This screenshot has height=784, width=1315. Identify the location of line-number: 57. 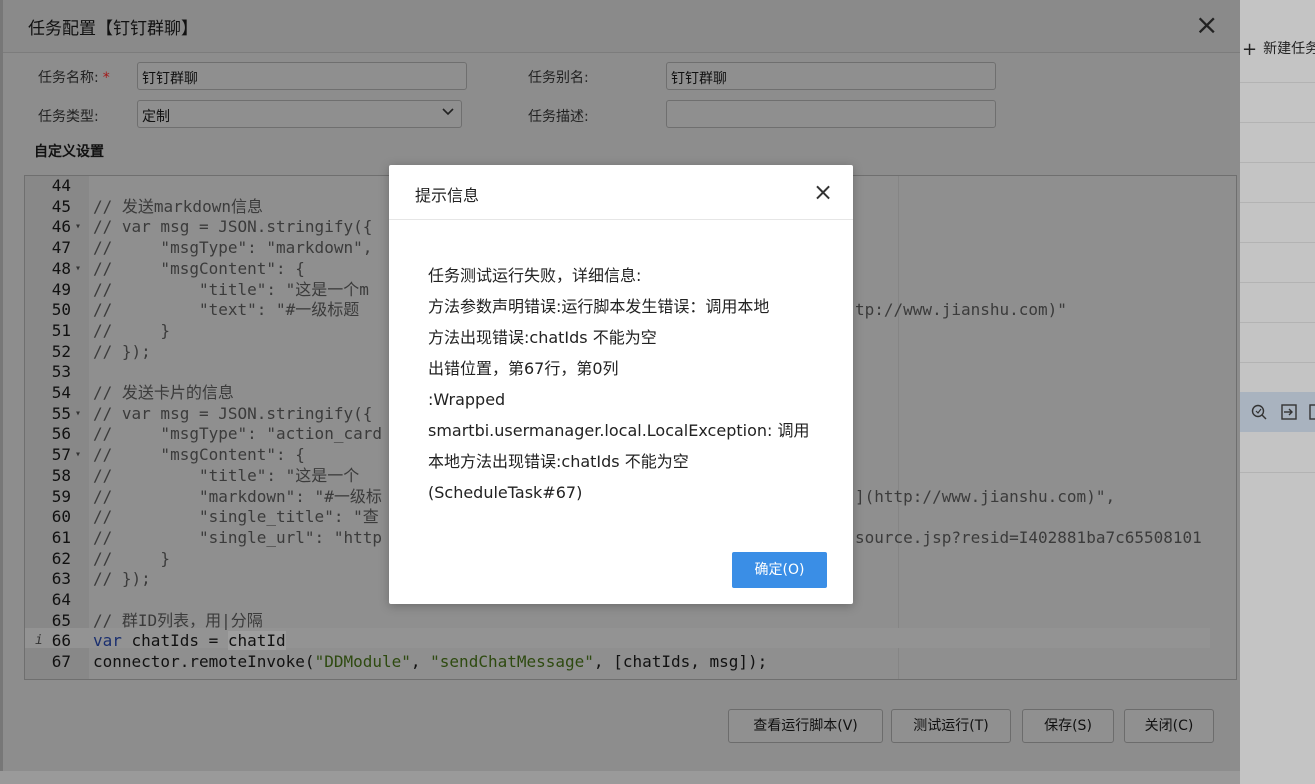
(61, 455).